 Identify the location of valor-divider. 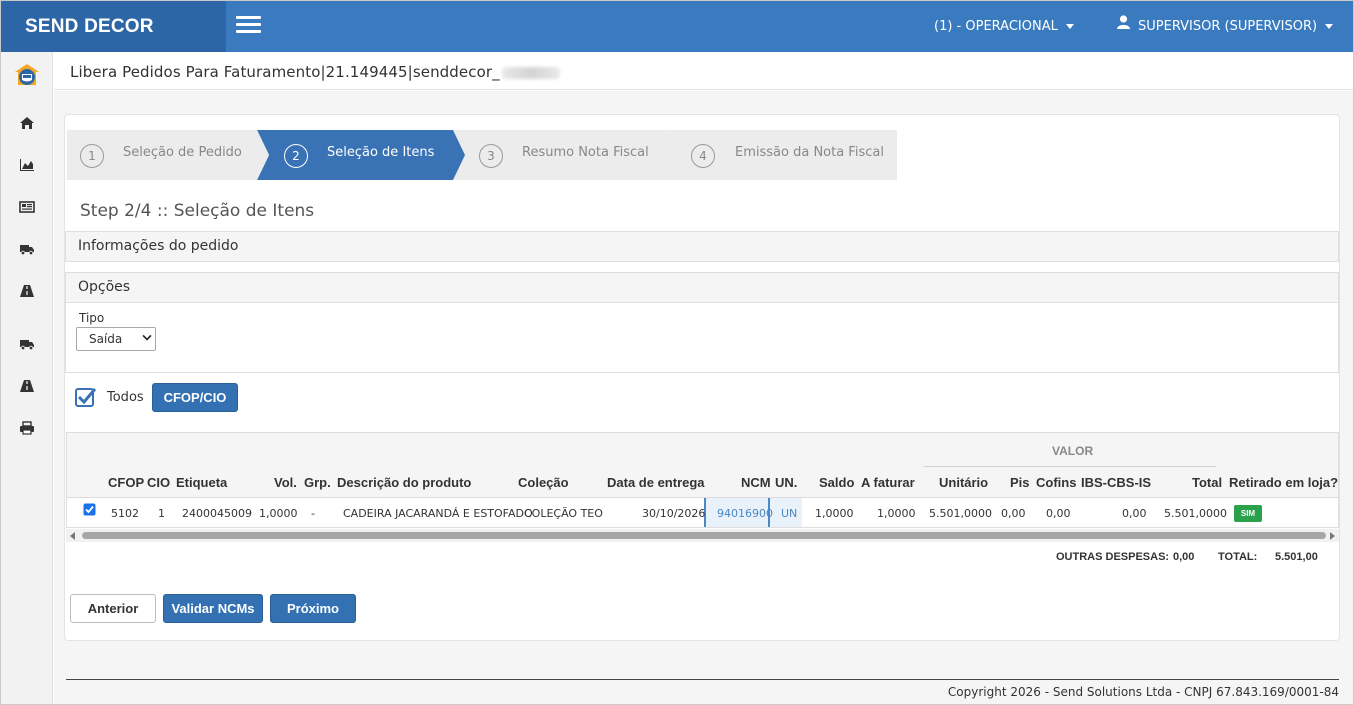
(1070, 466).